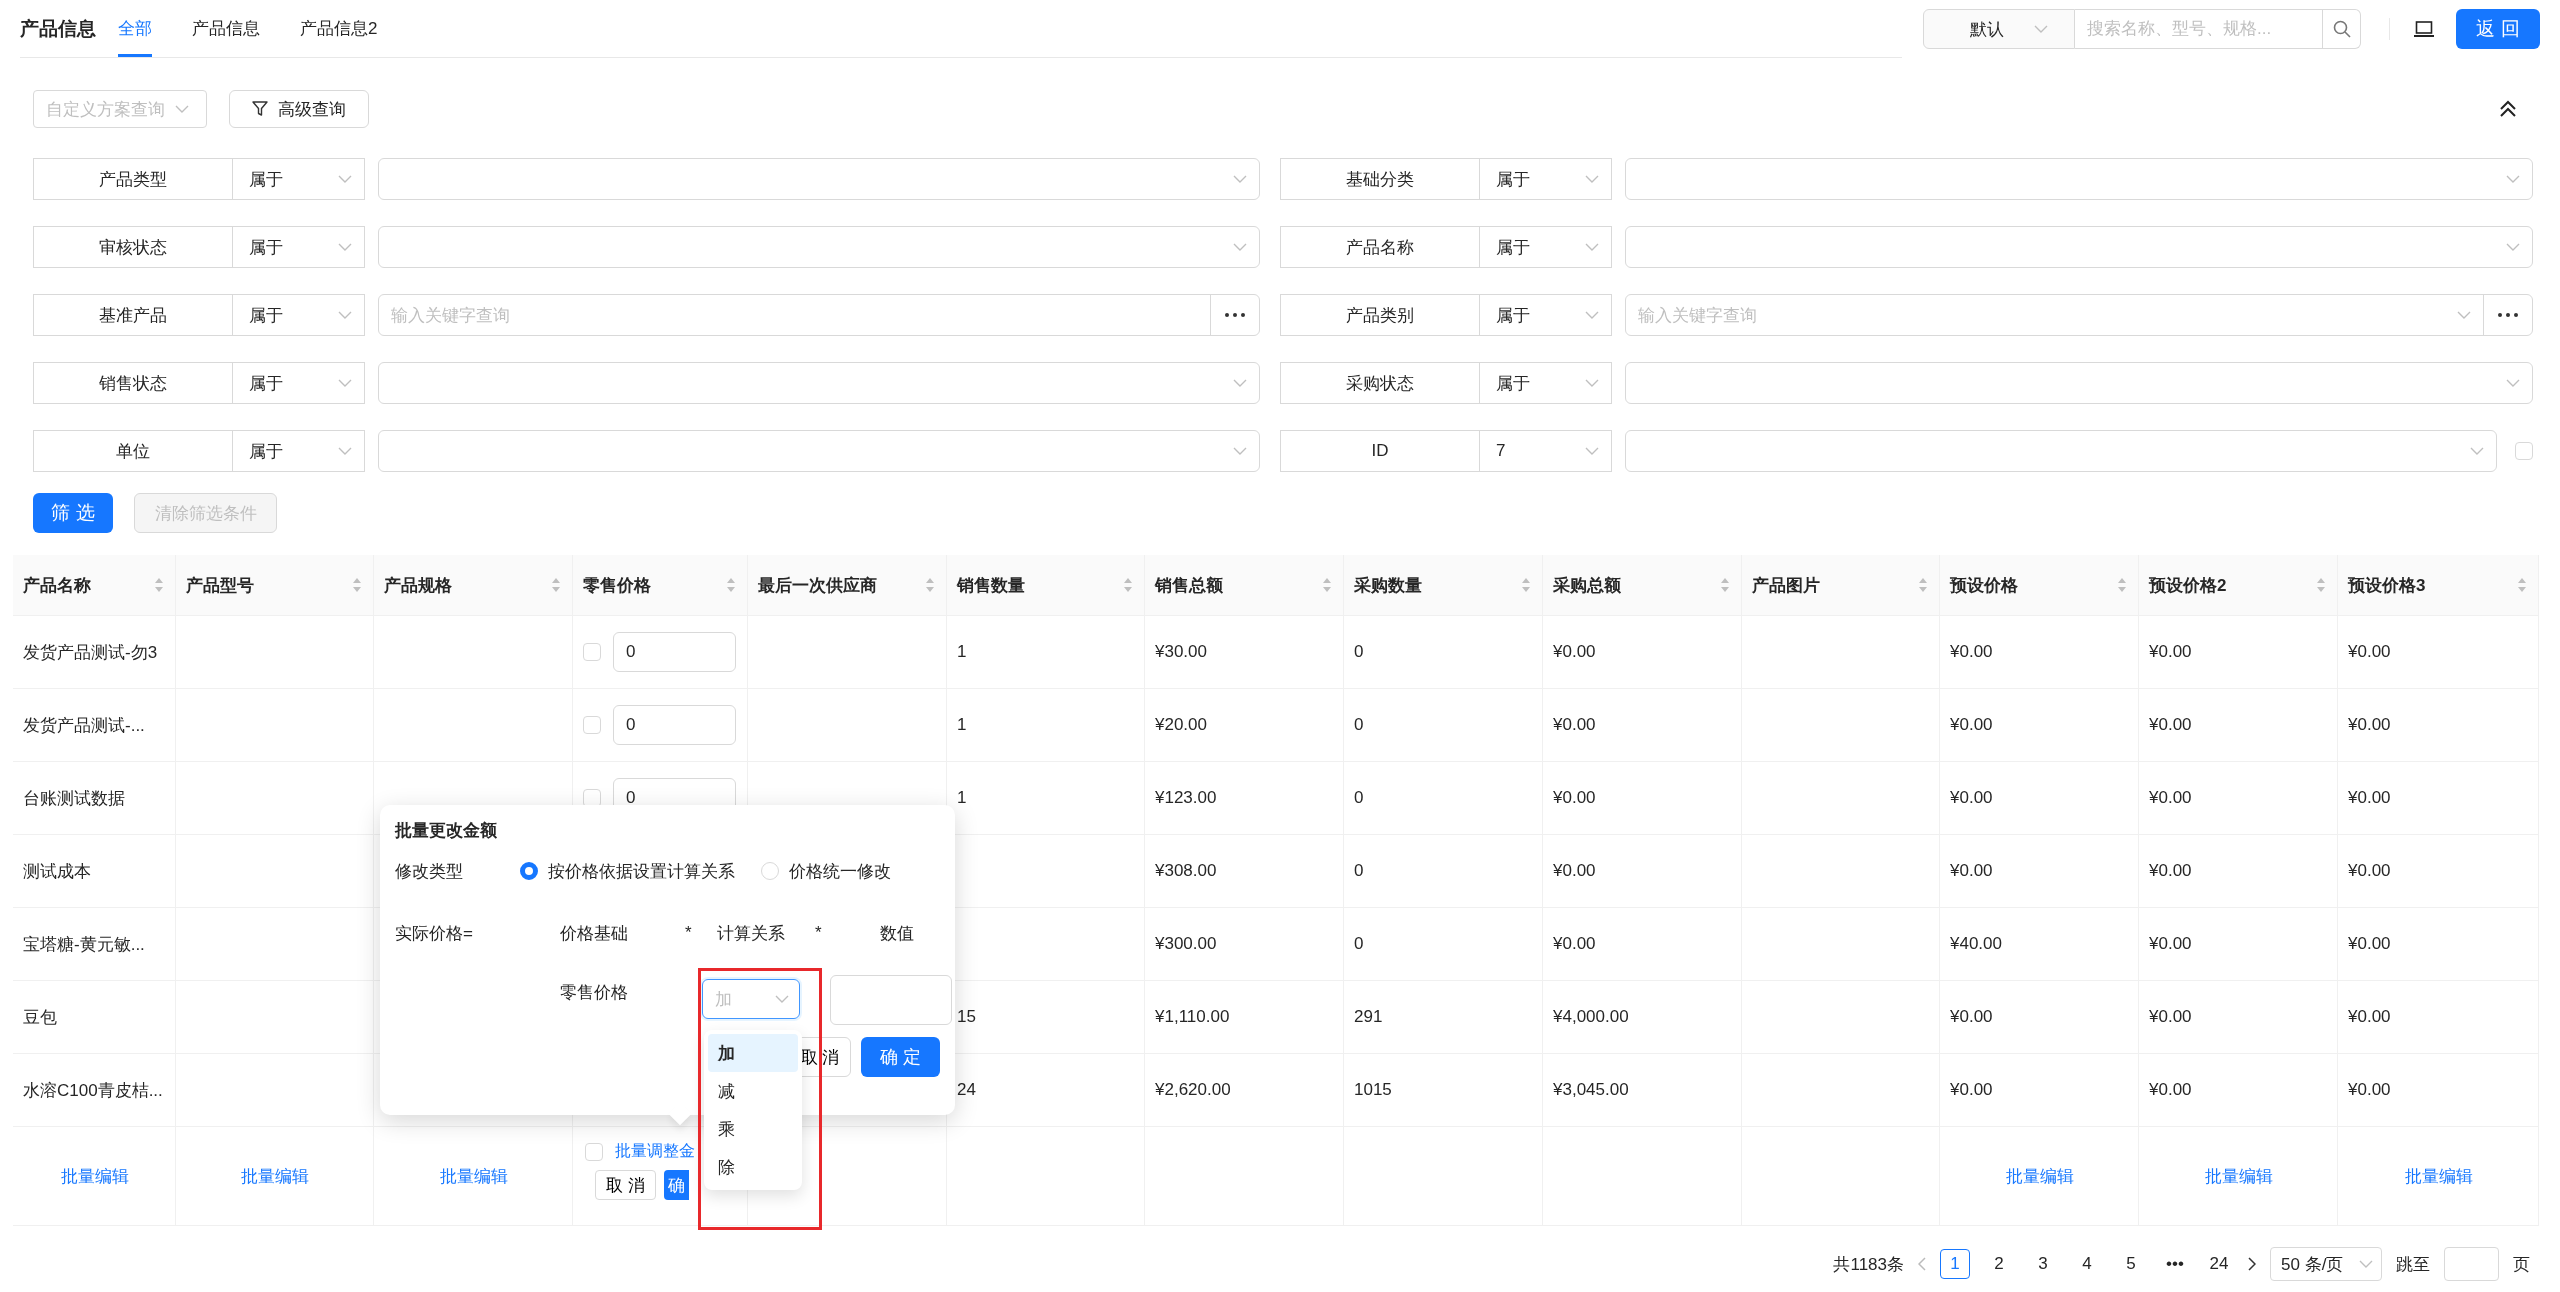 The image size is (2560, 1292). I want to click on batch-adjust-link: 批量调整金, so click(655, 1151).